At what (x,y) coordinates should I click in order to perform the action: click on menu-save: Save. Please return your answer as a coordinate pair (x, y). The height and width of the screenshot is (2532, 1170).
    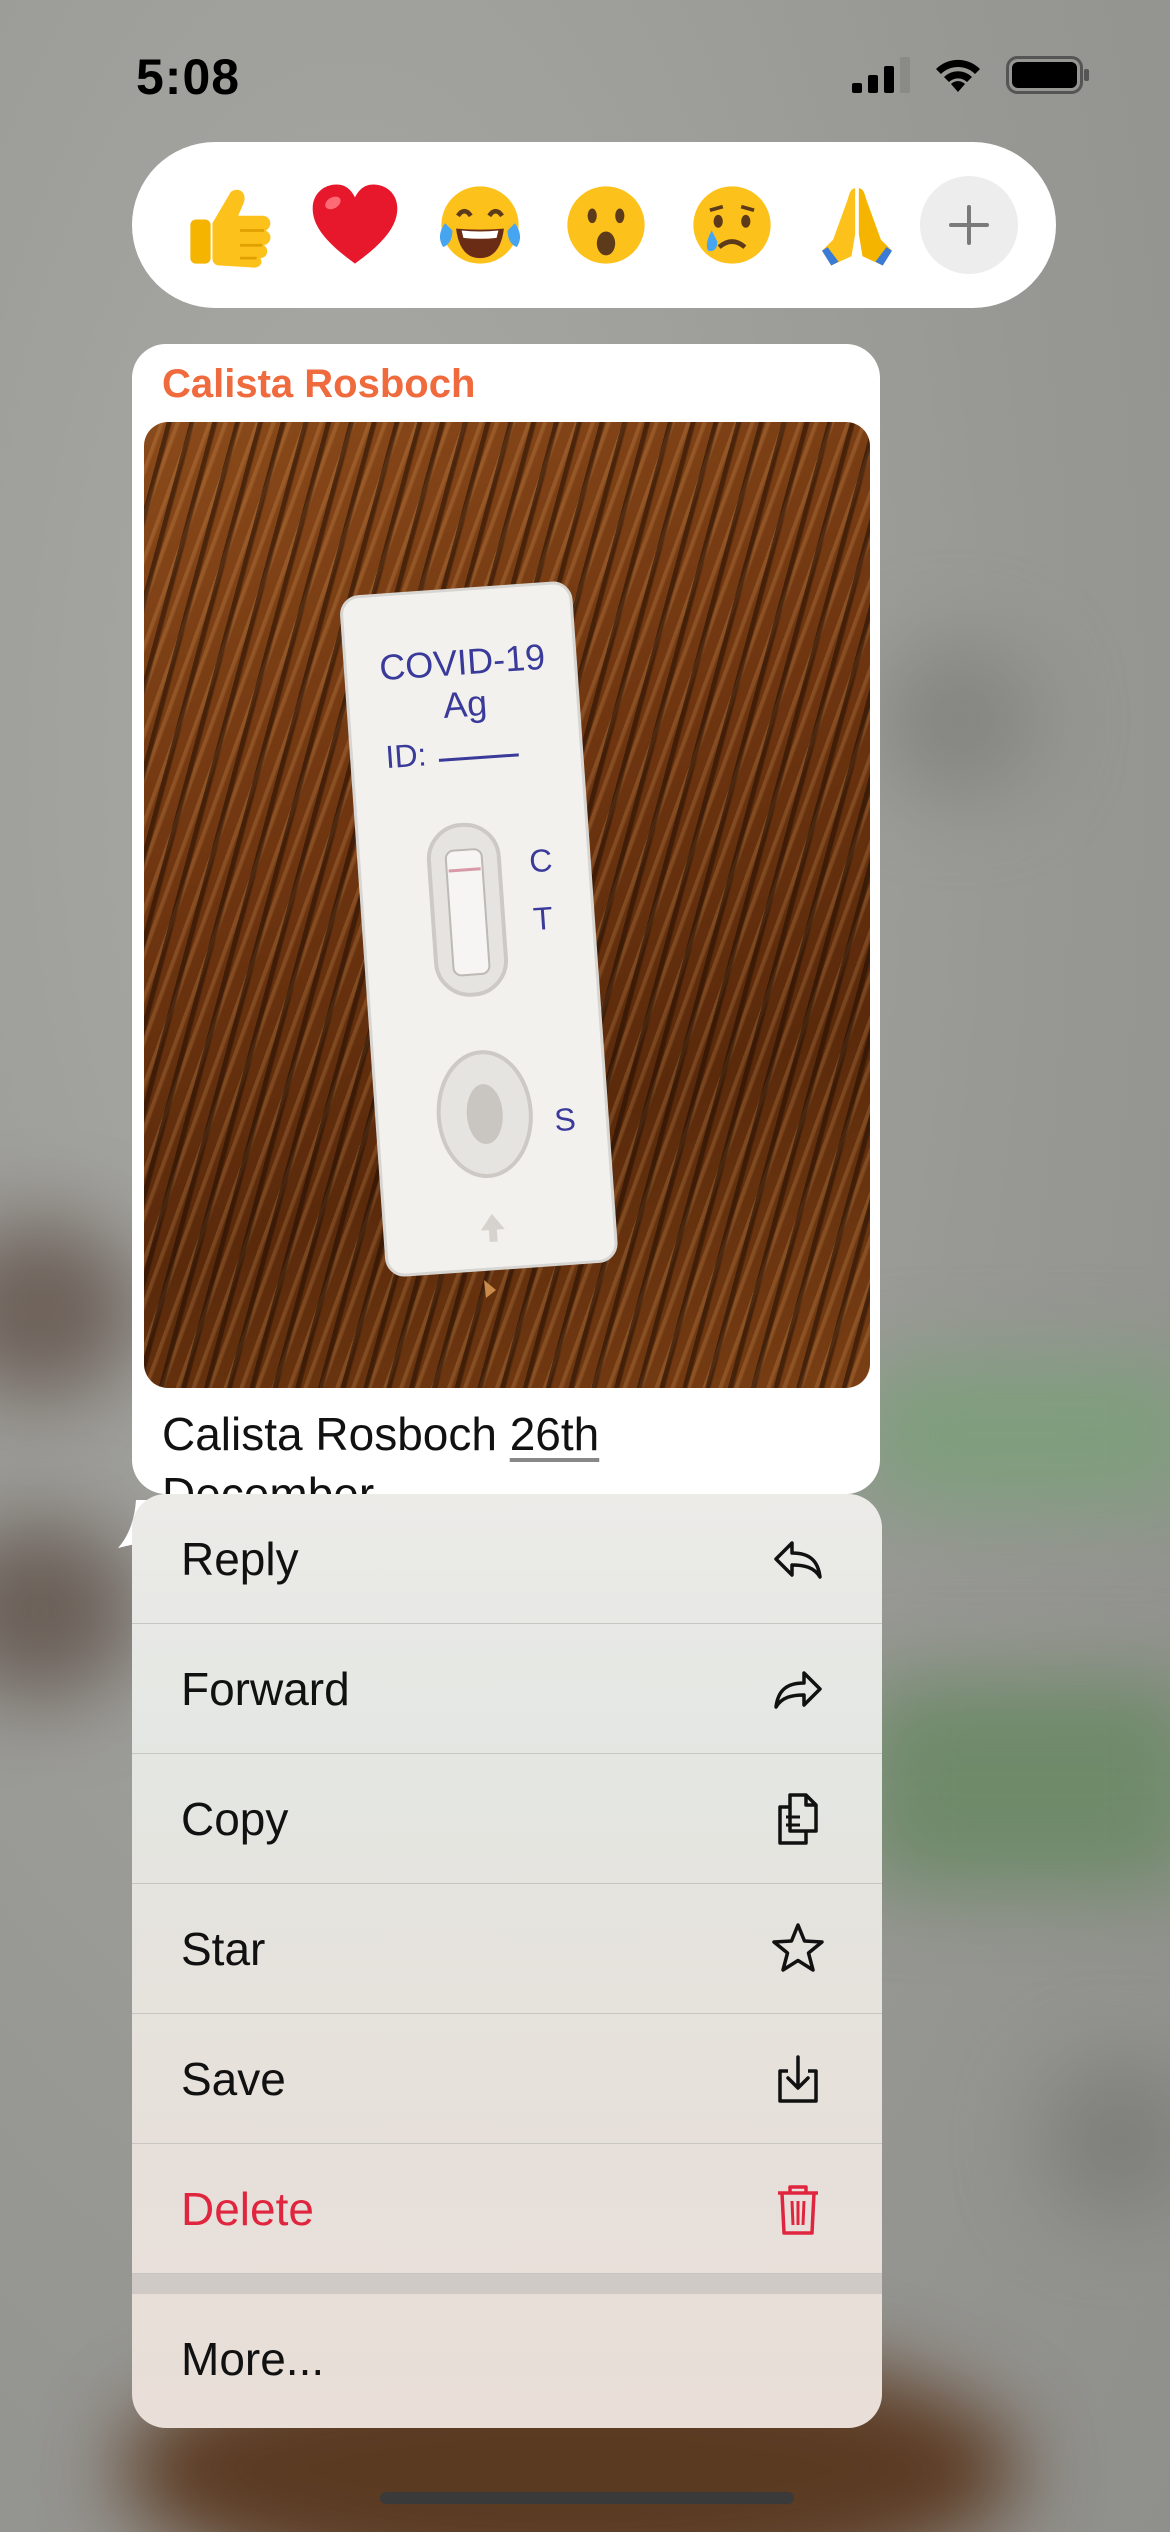
    Looking at the image, I should click on (507, 2079).